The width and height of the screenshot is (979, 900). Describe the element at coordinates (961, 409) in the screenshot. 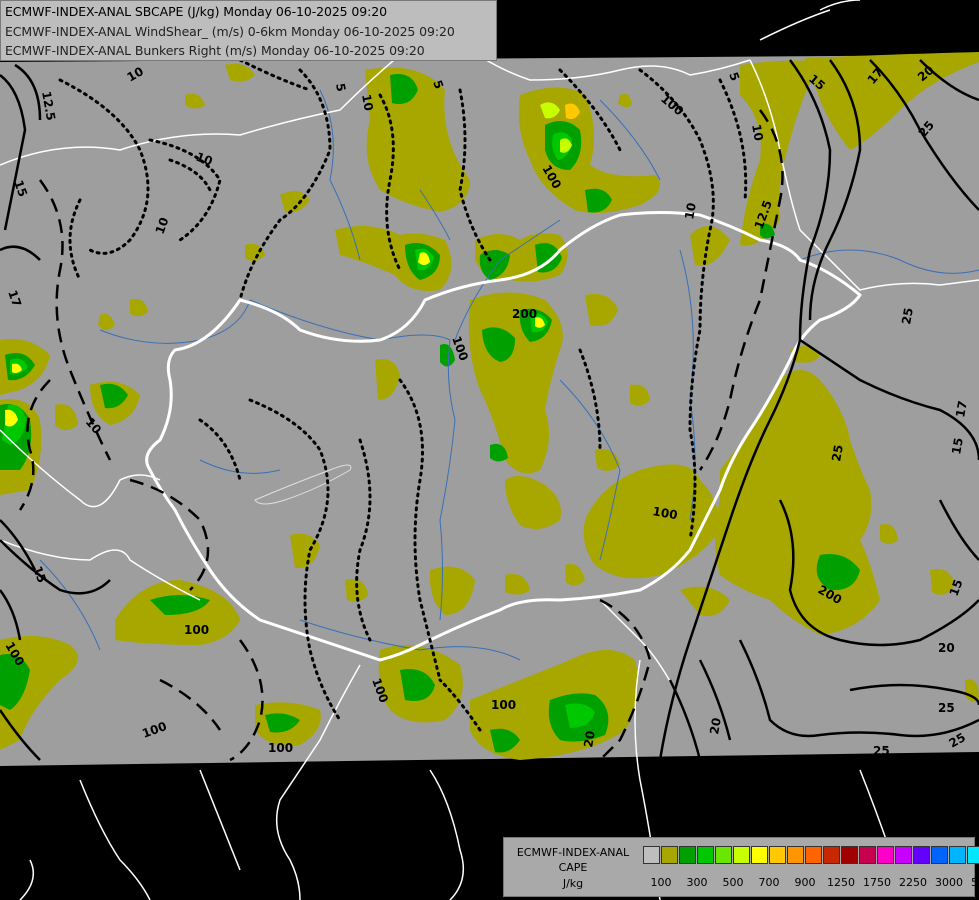

I see `contour-label: 17` at that location.